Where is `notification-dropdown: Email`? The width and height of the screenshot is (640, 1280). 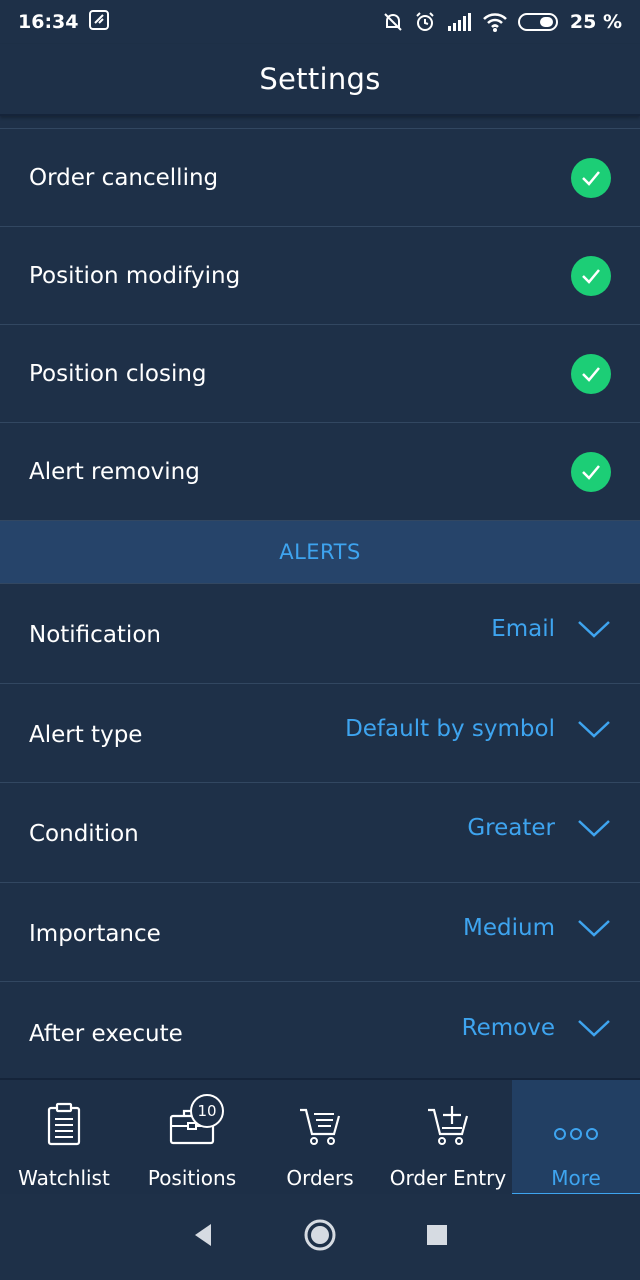
notification-dropdown: Email is located at coordinates (551, 629).